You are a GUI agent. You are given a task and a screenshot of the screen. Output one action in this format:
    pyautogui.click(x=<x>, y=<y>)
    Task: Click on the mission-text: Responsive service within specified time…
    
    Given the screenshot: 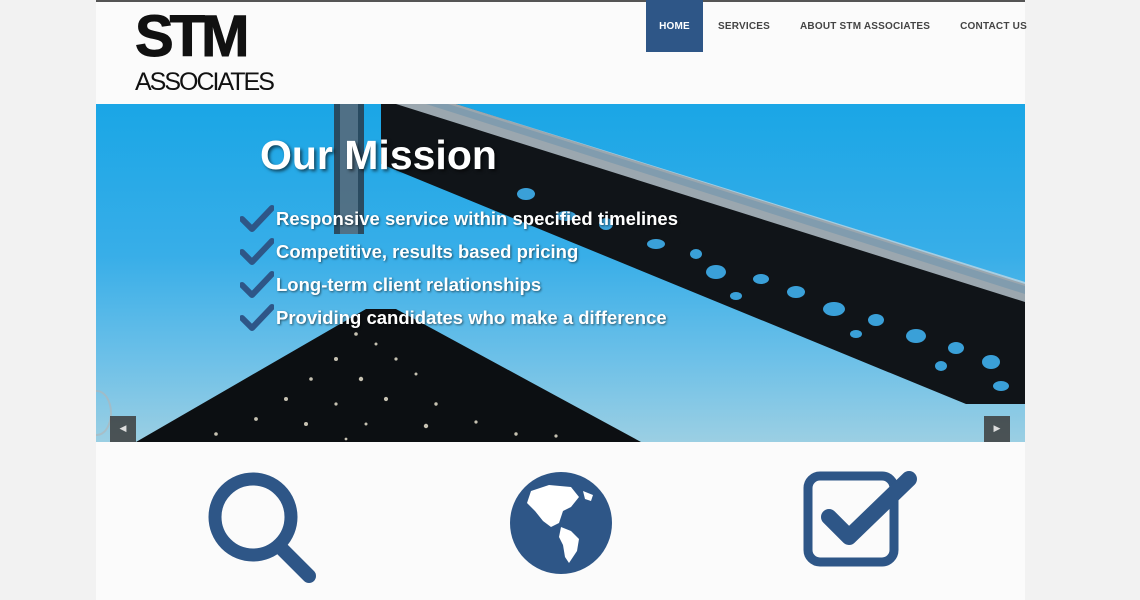 What is the action you would take?
    pyautogui.click(x=477, y=218)
    